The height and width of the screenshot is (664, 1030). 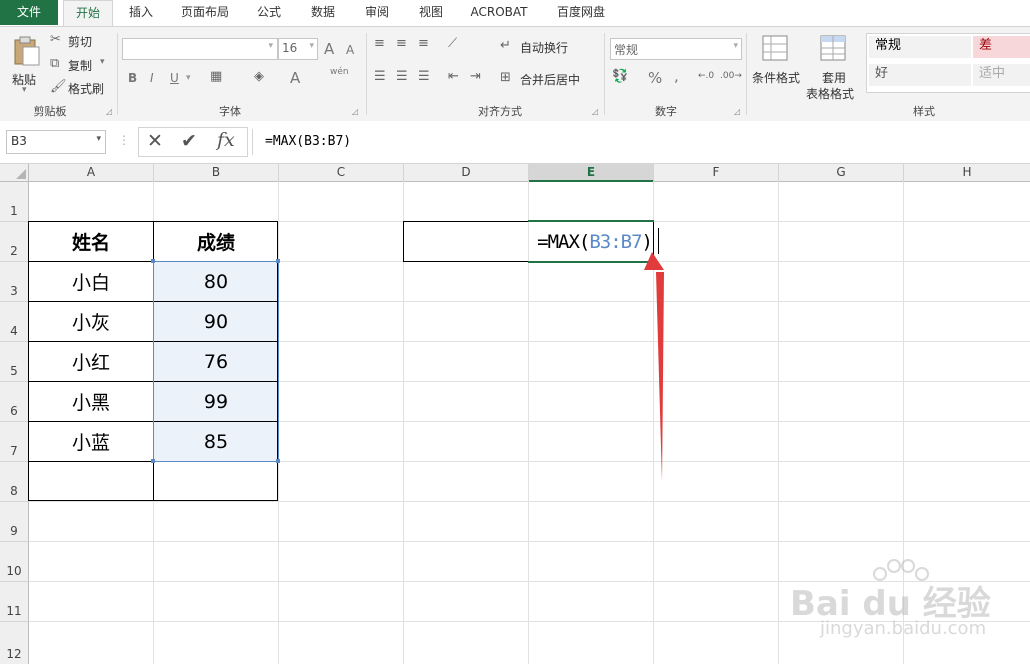 What do you see at coordinates (200, 49) in the screenshot?
I see `font-name-select: ▾` at bounding box center [200, 49].